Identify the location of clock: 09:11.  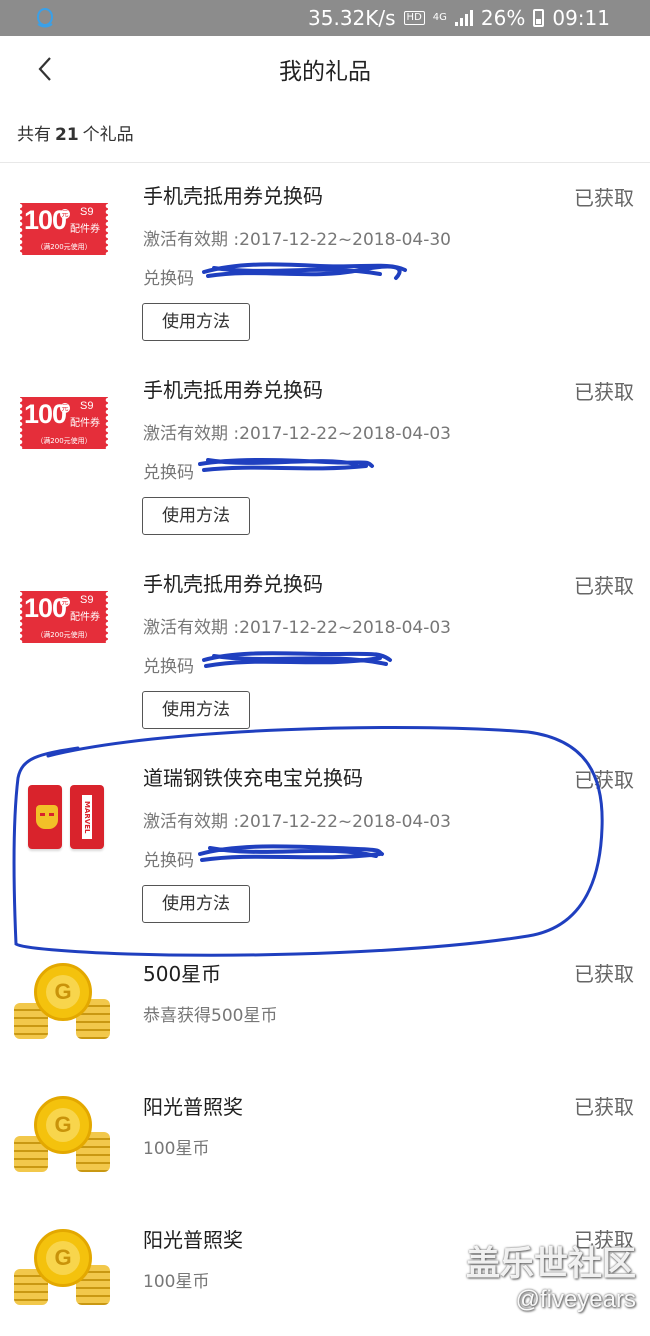
(581, 18).